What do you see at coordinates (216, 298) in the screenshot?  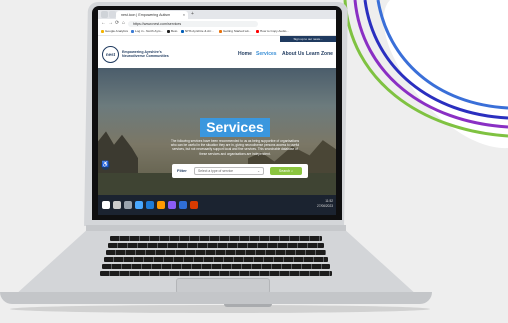 I see `laptop-front-edge` at bounding box center [216, 298].